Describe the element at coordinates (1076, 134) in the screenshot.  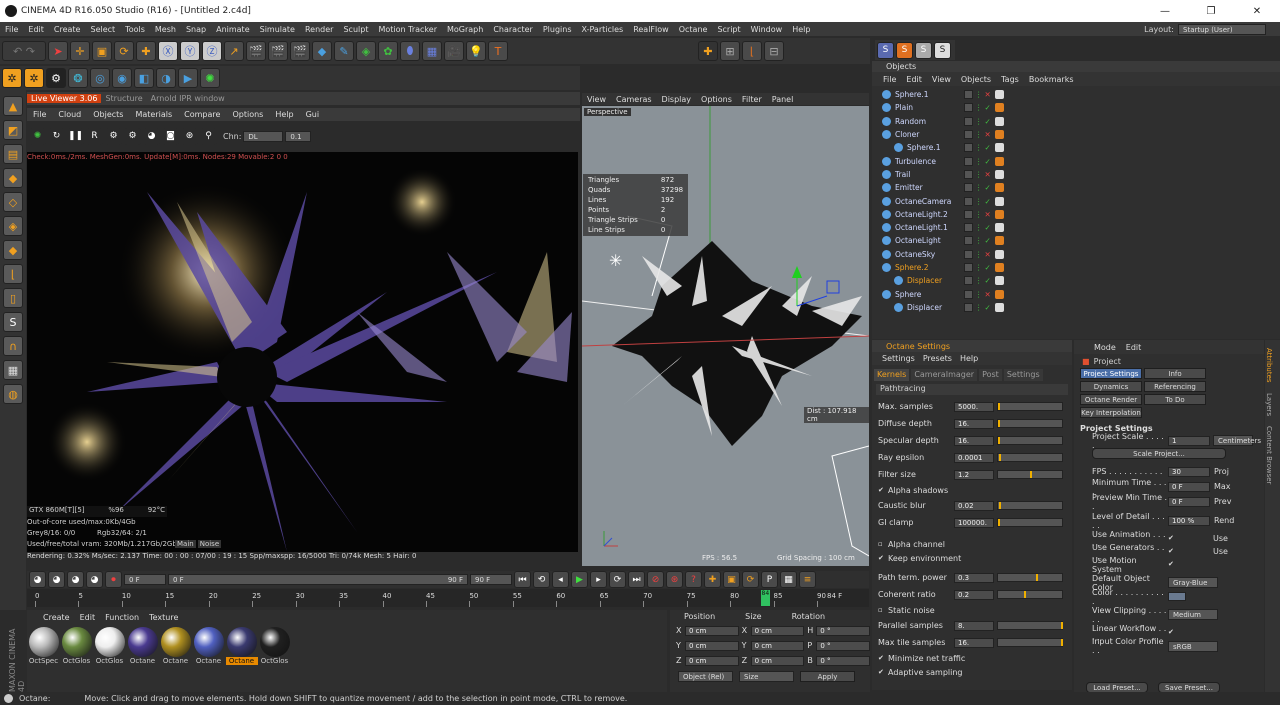
I see `object-row: Cloner ⋮ ✕` at that location.